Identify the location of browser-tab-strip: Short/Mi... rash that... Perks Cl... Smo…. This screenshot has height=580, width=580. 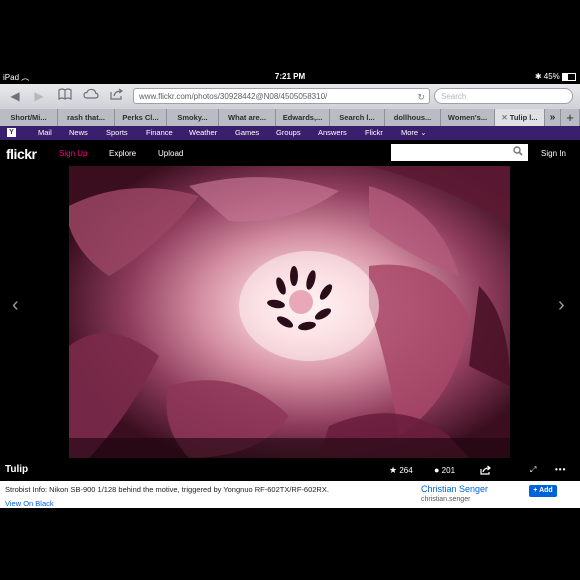
(290, 118).